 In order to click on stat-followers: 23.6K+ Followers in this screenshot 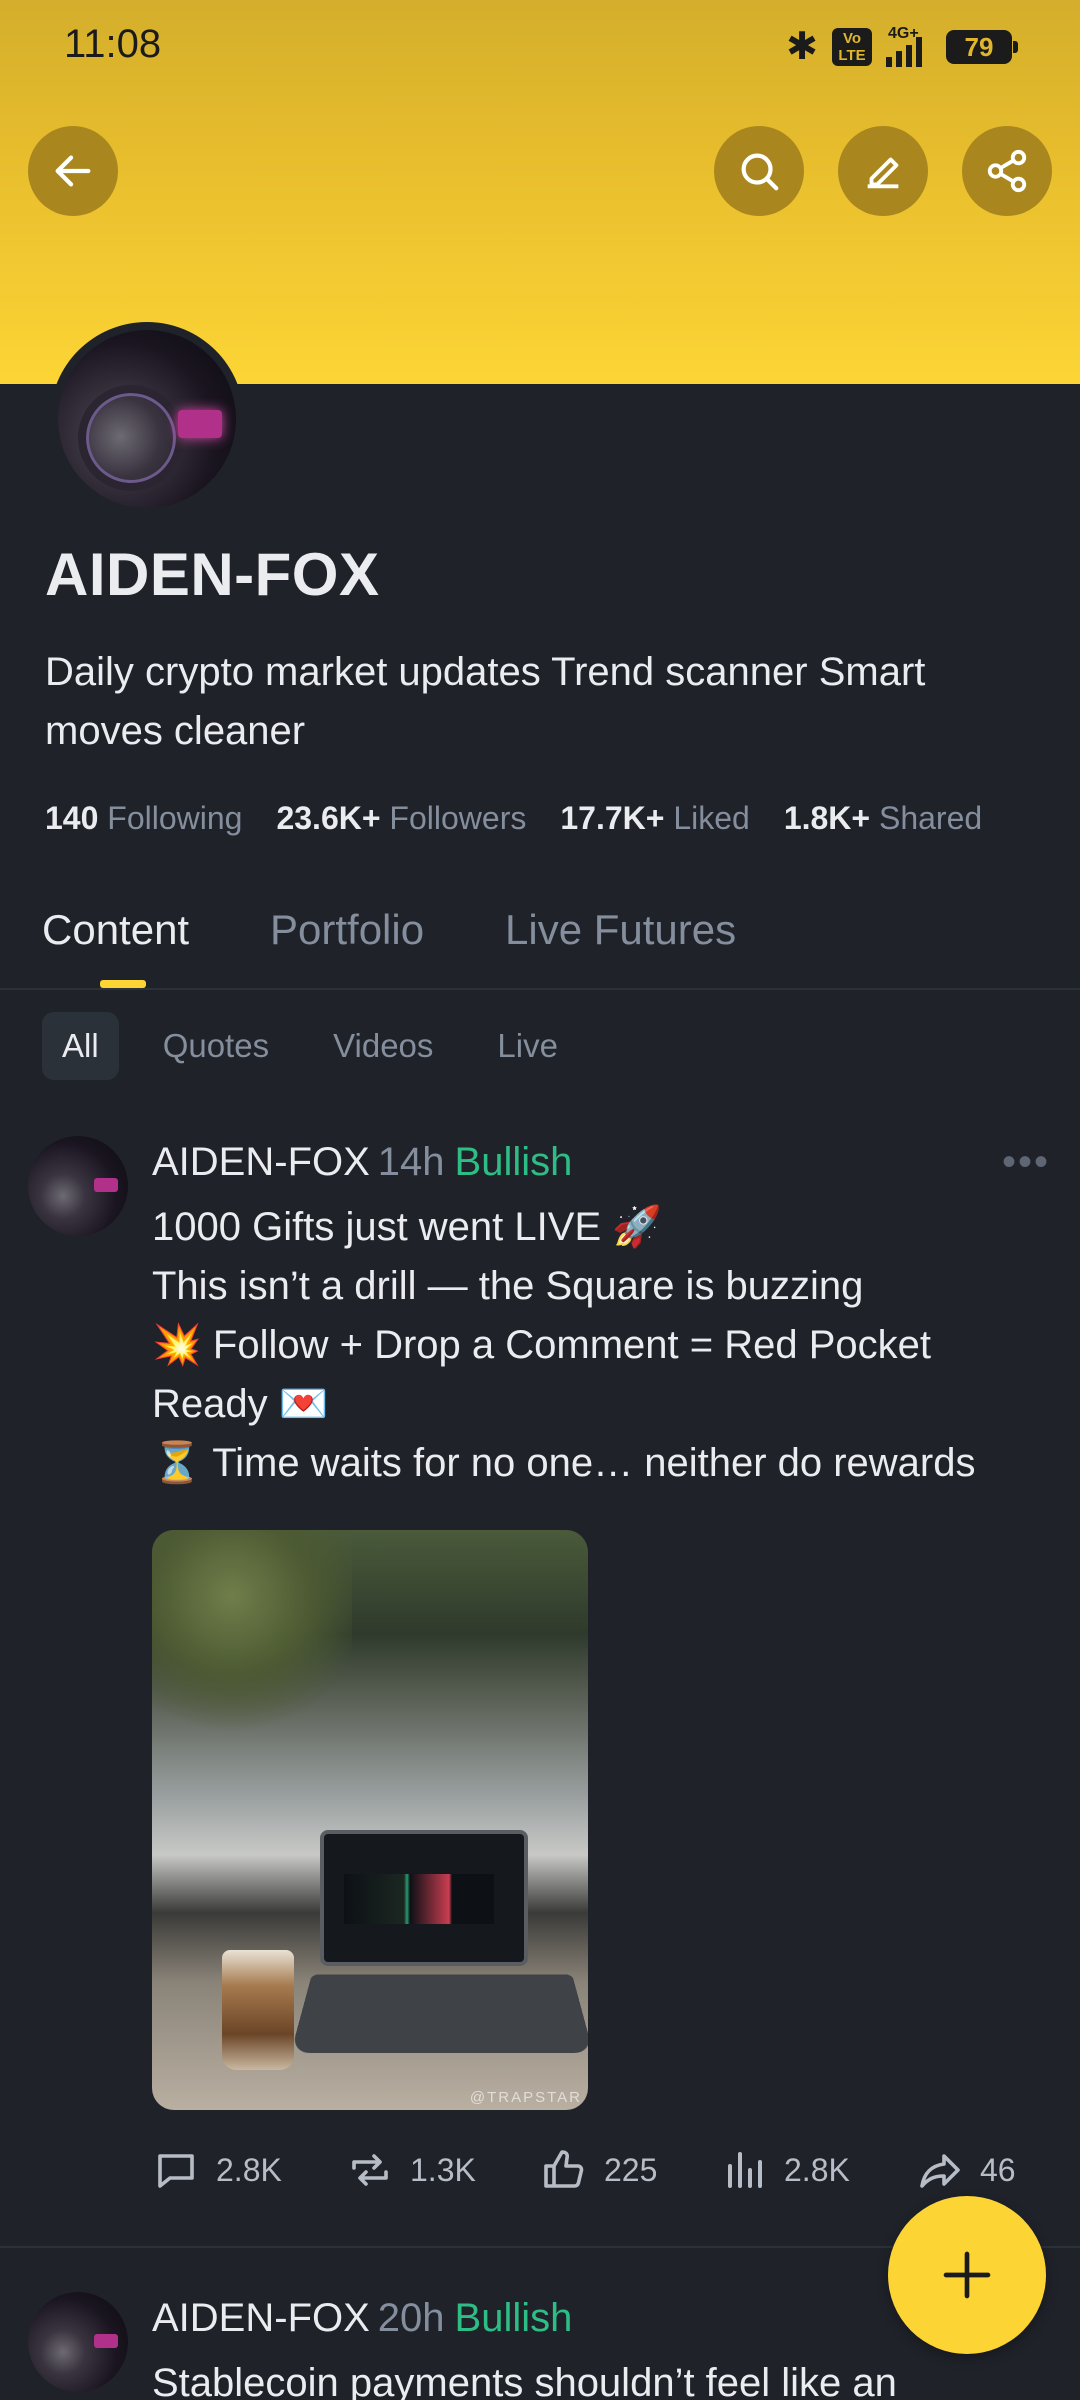, I will do `click(401, 818)`.